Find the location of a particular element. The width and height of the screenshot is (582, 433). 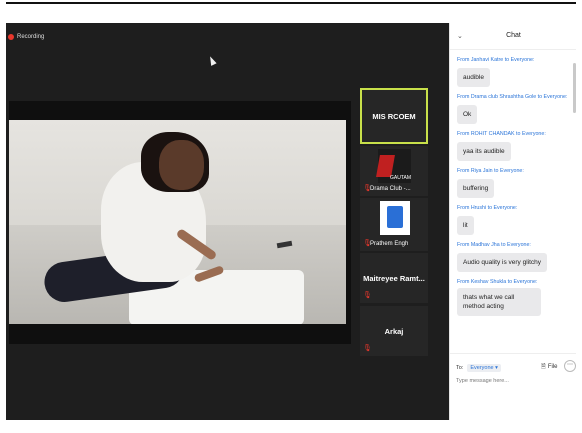

chat-message: From Hrushi to Everyone: lit is located at coordinates (513, 220).